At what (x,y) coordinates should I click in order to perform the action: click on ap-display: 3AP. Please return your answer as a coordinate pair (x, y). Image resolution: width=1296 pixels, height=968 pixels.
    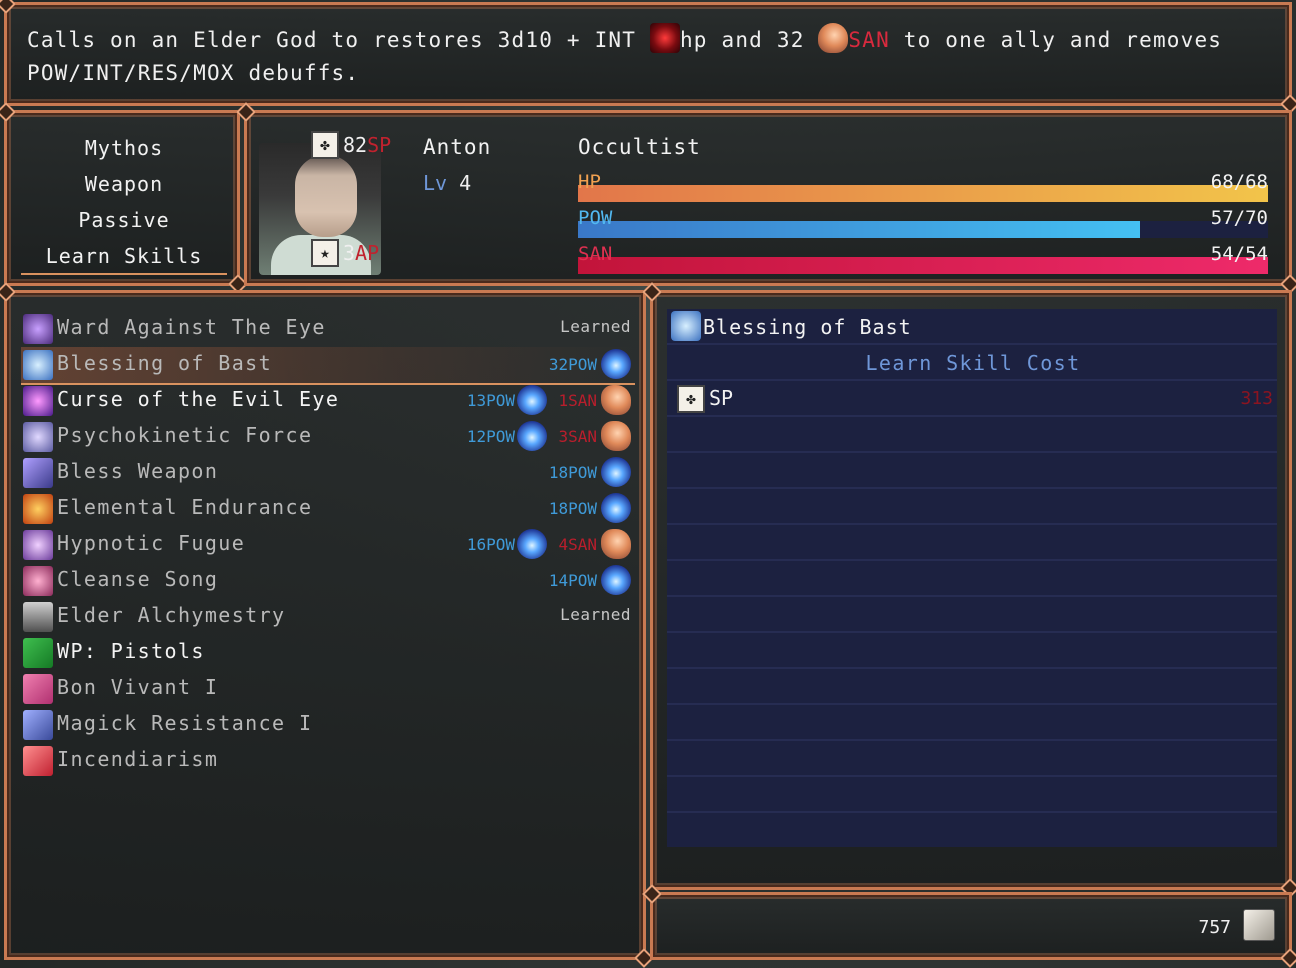
    Looking at the image, I should click on (361, 253).